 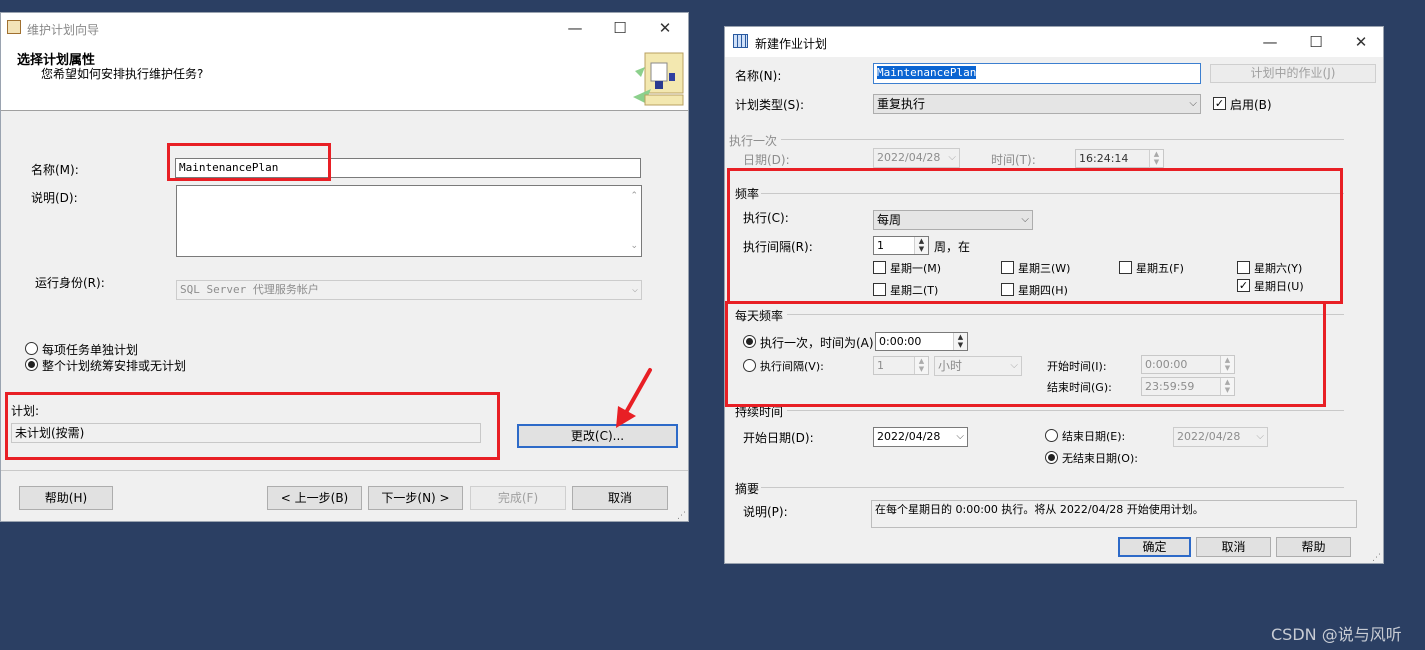 What do you see at coordinates (1035, 236) in the screenshot?
I see `highlight-frequency` at bounding box center [1035, 236].